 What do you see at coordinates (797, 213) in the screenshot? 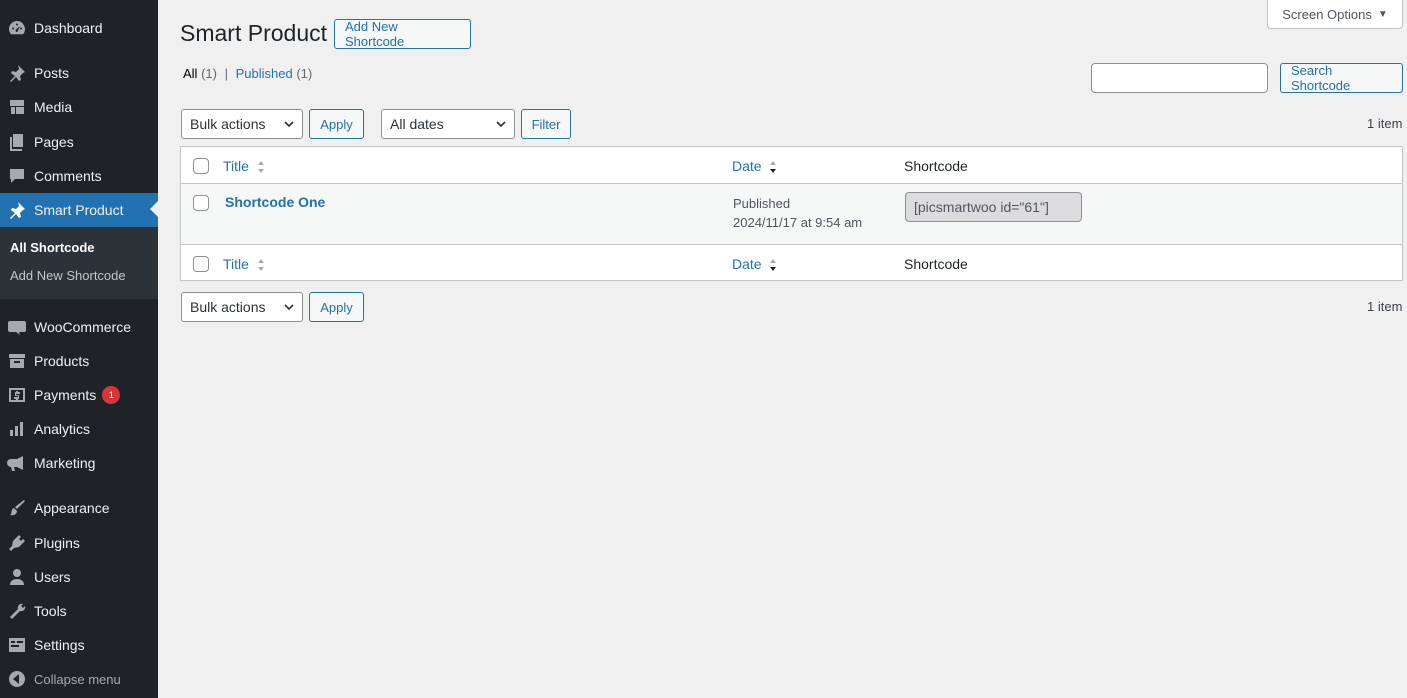
I see `row-date-cell: Published 2024/11/17 at 9:54 am` at bounding box center [797, 213].